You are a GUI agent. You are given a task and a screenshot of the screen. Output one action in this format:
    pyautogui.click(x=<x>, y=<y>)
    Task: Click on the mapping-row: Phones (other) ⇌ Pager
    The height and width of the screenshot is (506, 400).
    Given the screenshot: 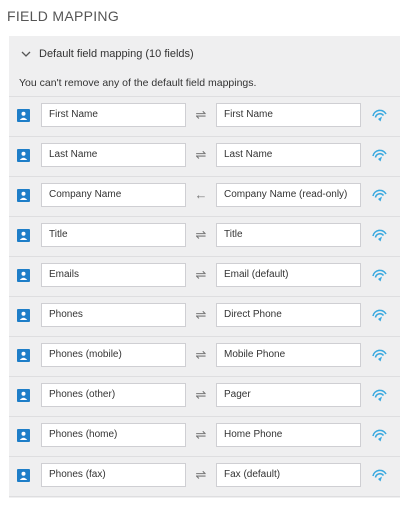 What is the action you would take?
    pyautogui.click(x=204, y=397)
    